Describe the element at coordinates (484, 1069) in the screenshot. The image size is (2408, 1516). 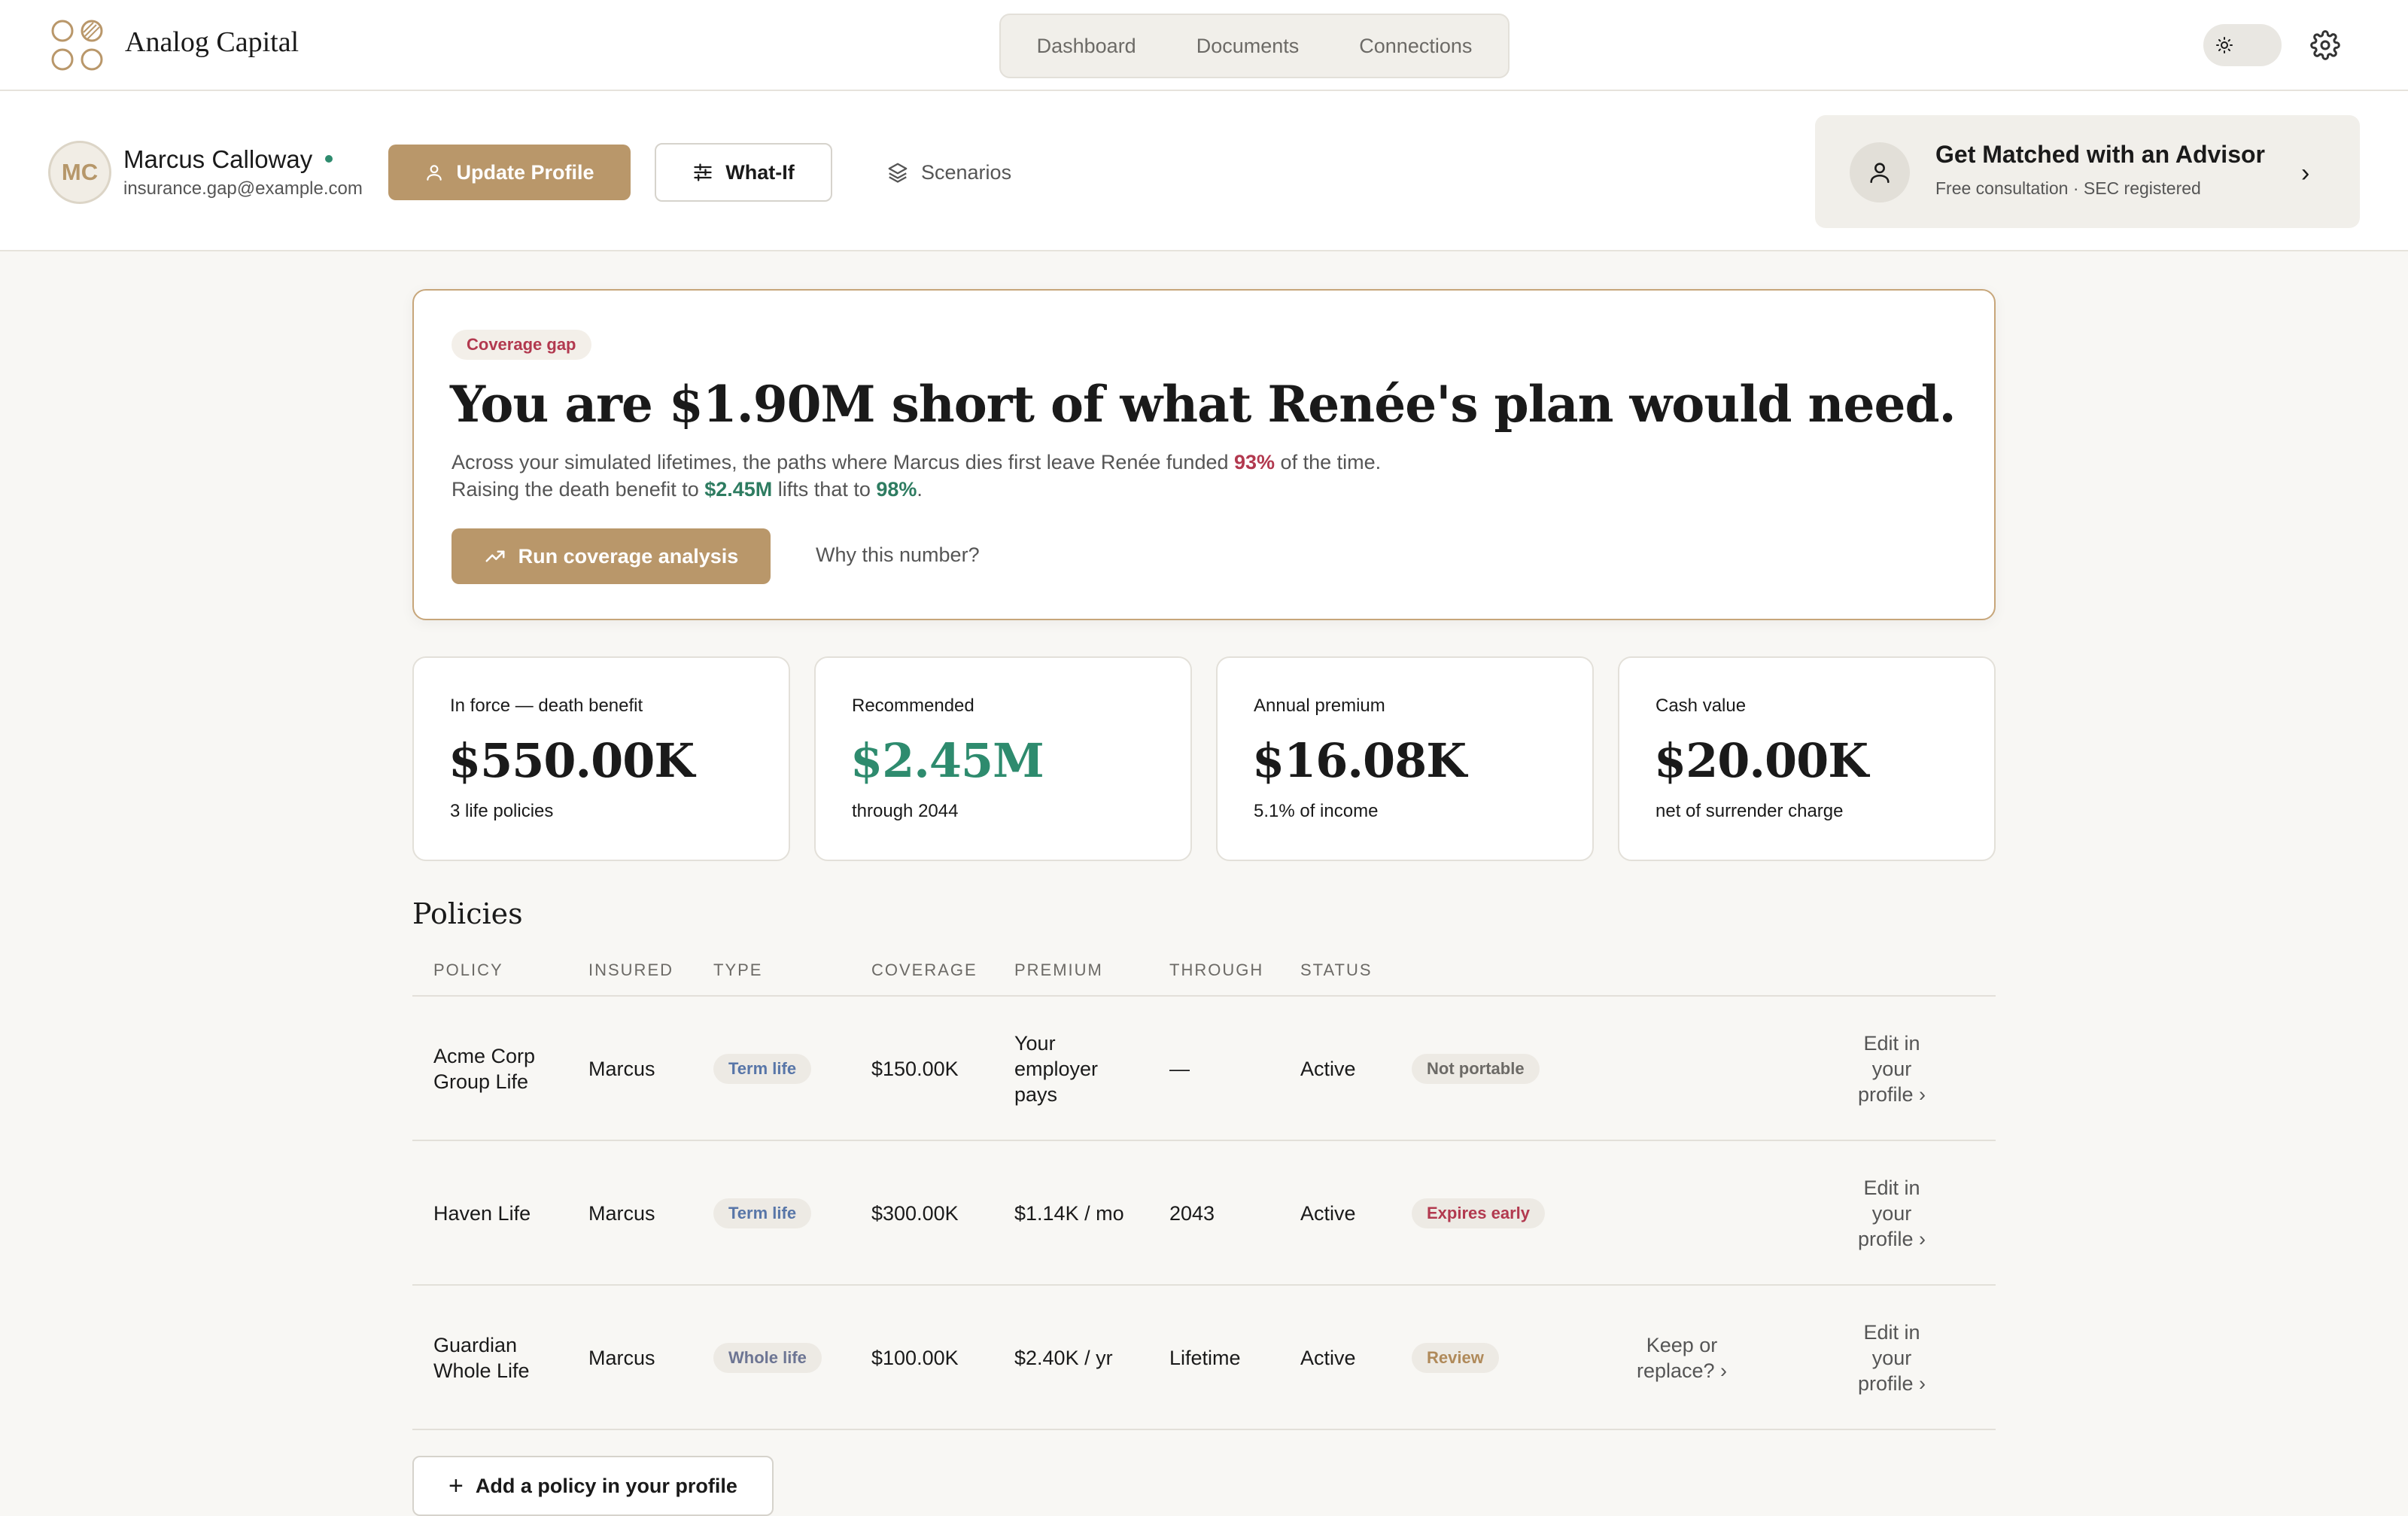
I see `policy-name: Acme Corp Group Life` at that location.